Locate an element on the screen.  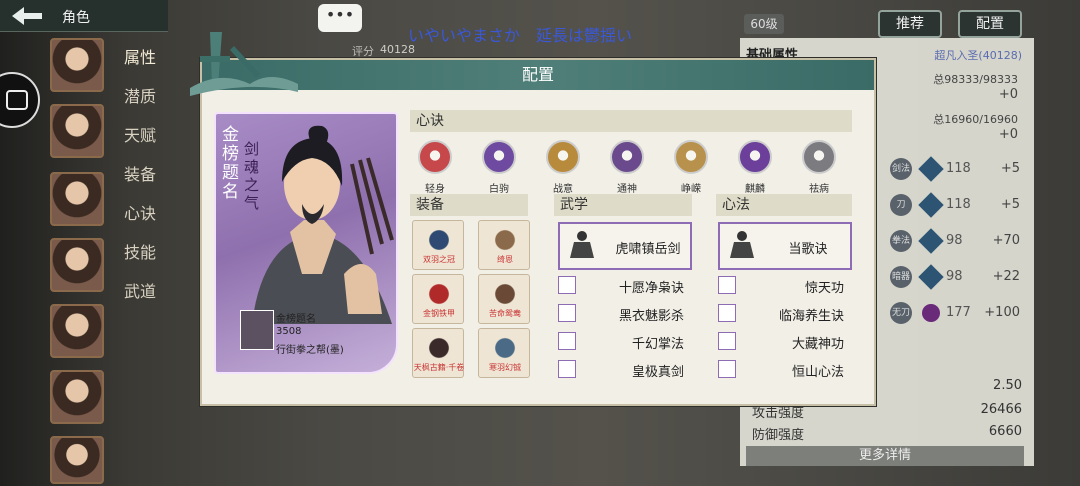
xinfa-header: 心法 is located at coordinates (784, 205).